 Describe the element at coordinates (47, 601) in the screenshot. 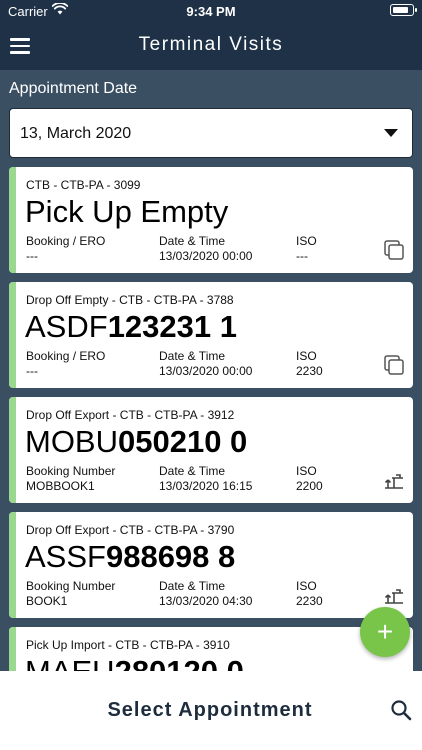

I see `booking-value: BOOK1` at that location.